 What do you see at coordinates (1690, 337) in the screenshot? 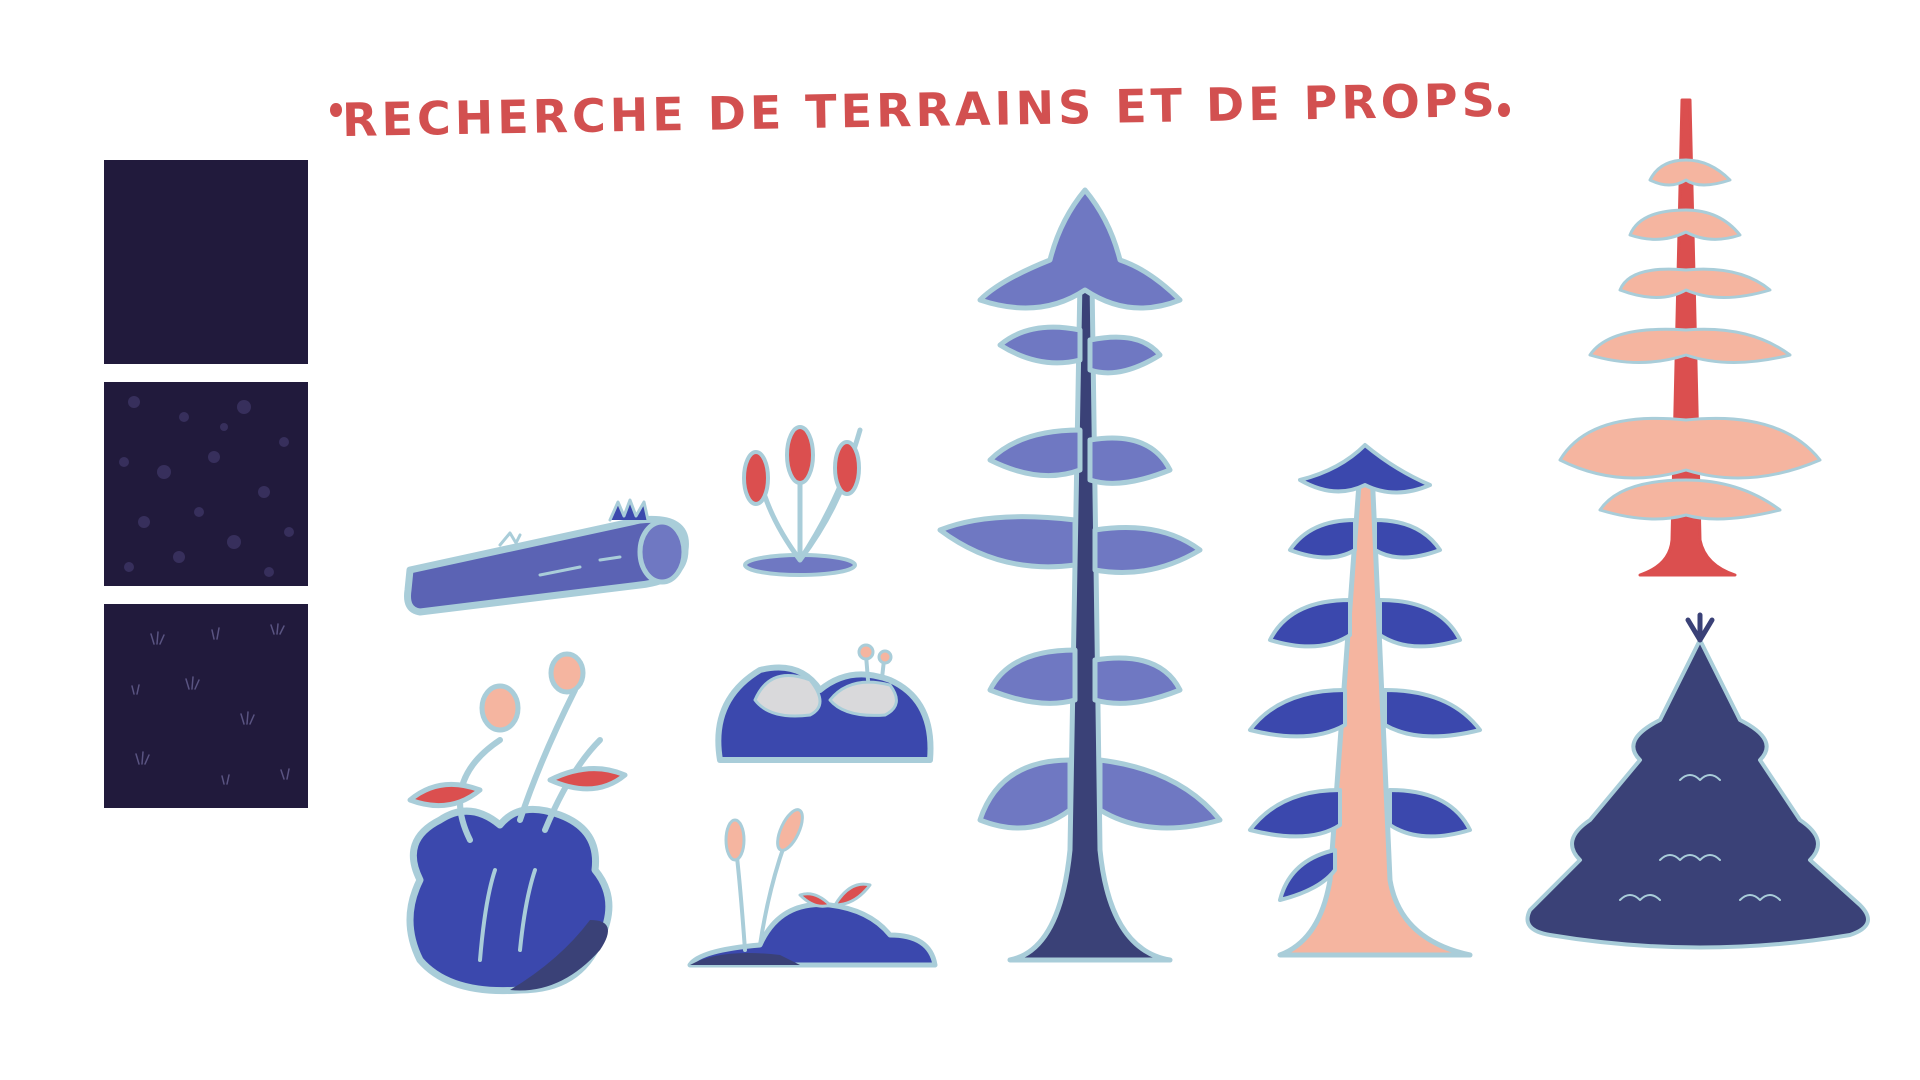
I see `sparse-red-pine` at bounding box center [1690, 337].